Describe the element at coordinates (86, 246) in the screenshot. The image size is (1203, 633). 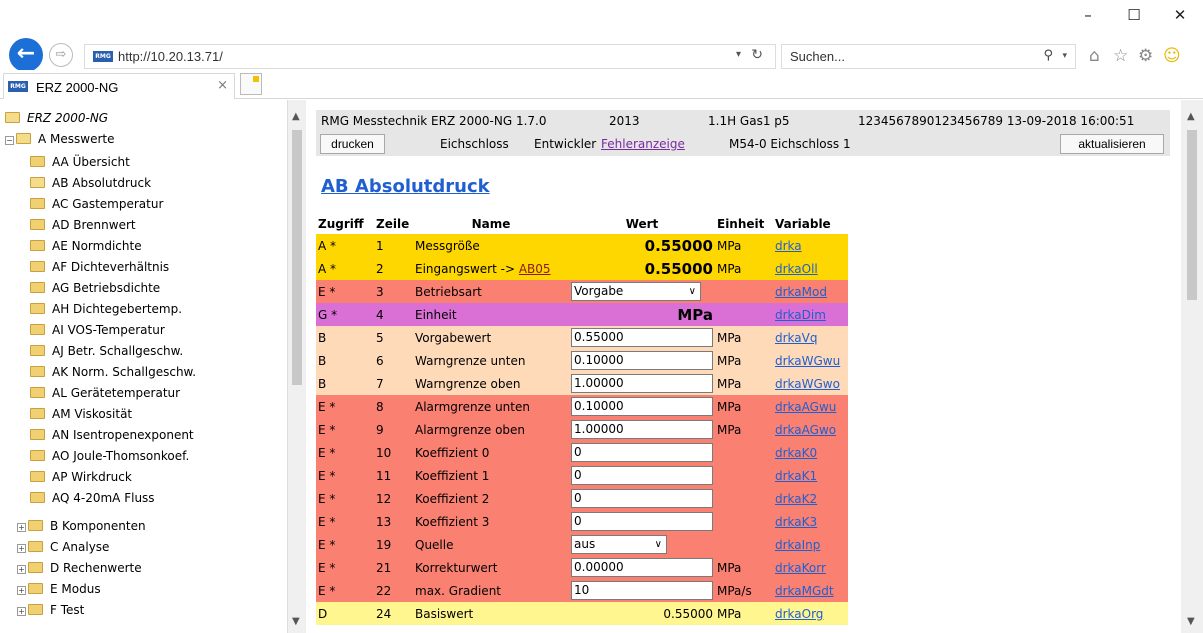
I see `tree-item: AE Normdichte` at that location.